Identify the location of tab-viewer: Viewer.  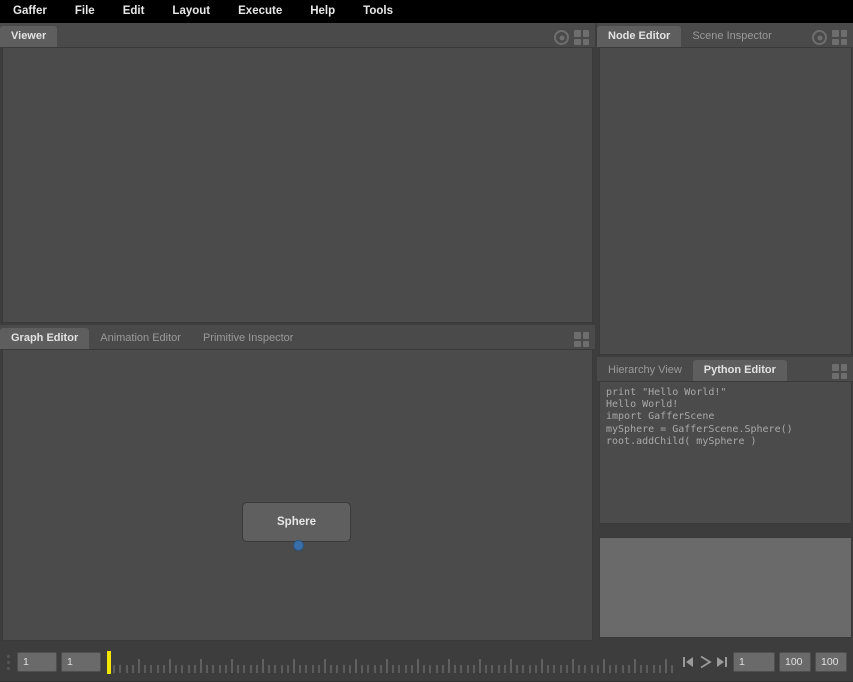
(29, 36).